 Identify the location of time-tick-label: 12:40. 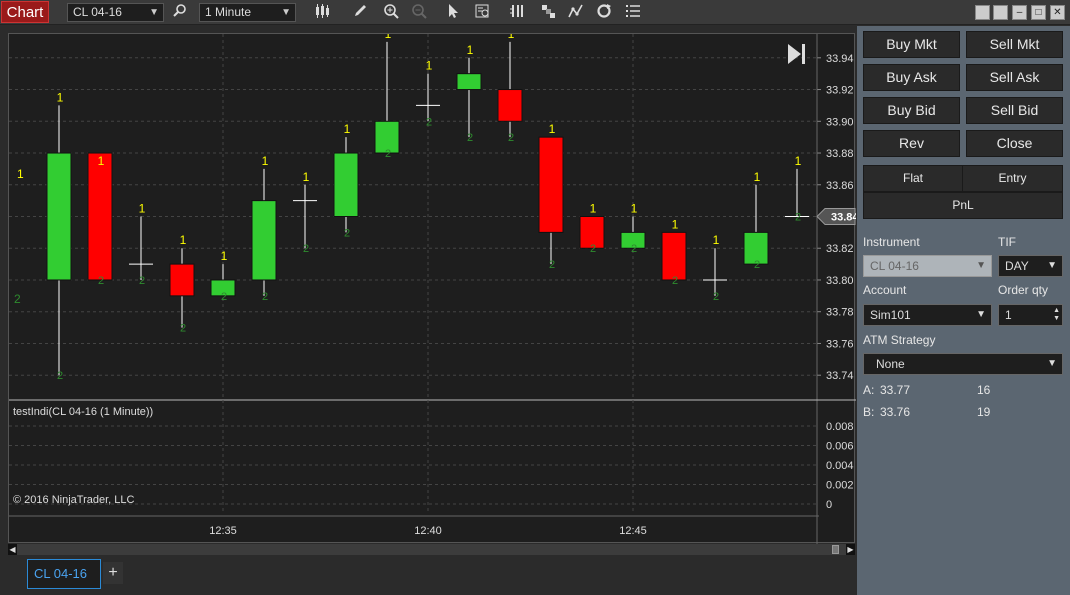
(428, 531).